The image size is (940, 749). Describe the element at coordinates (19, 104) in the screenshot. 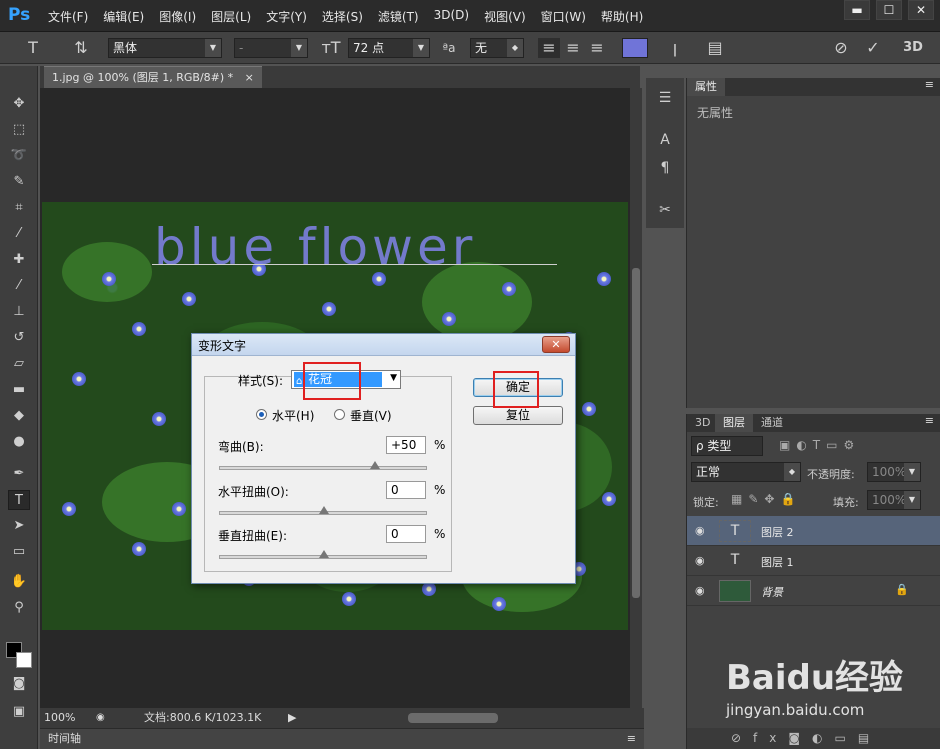

I see `move-tool-icon: ✥` at that location.